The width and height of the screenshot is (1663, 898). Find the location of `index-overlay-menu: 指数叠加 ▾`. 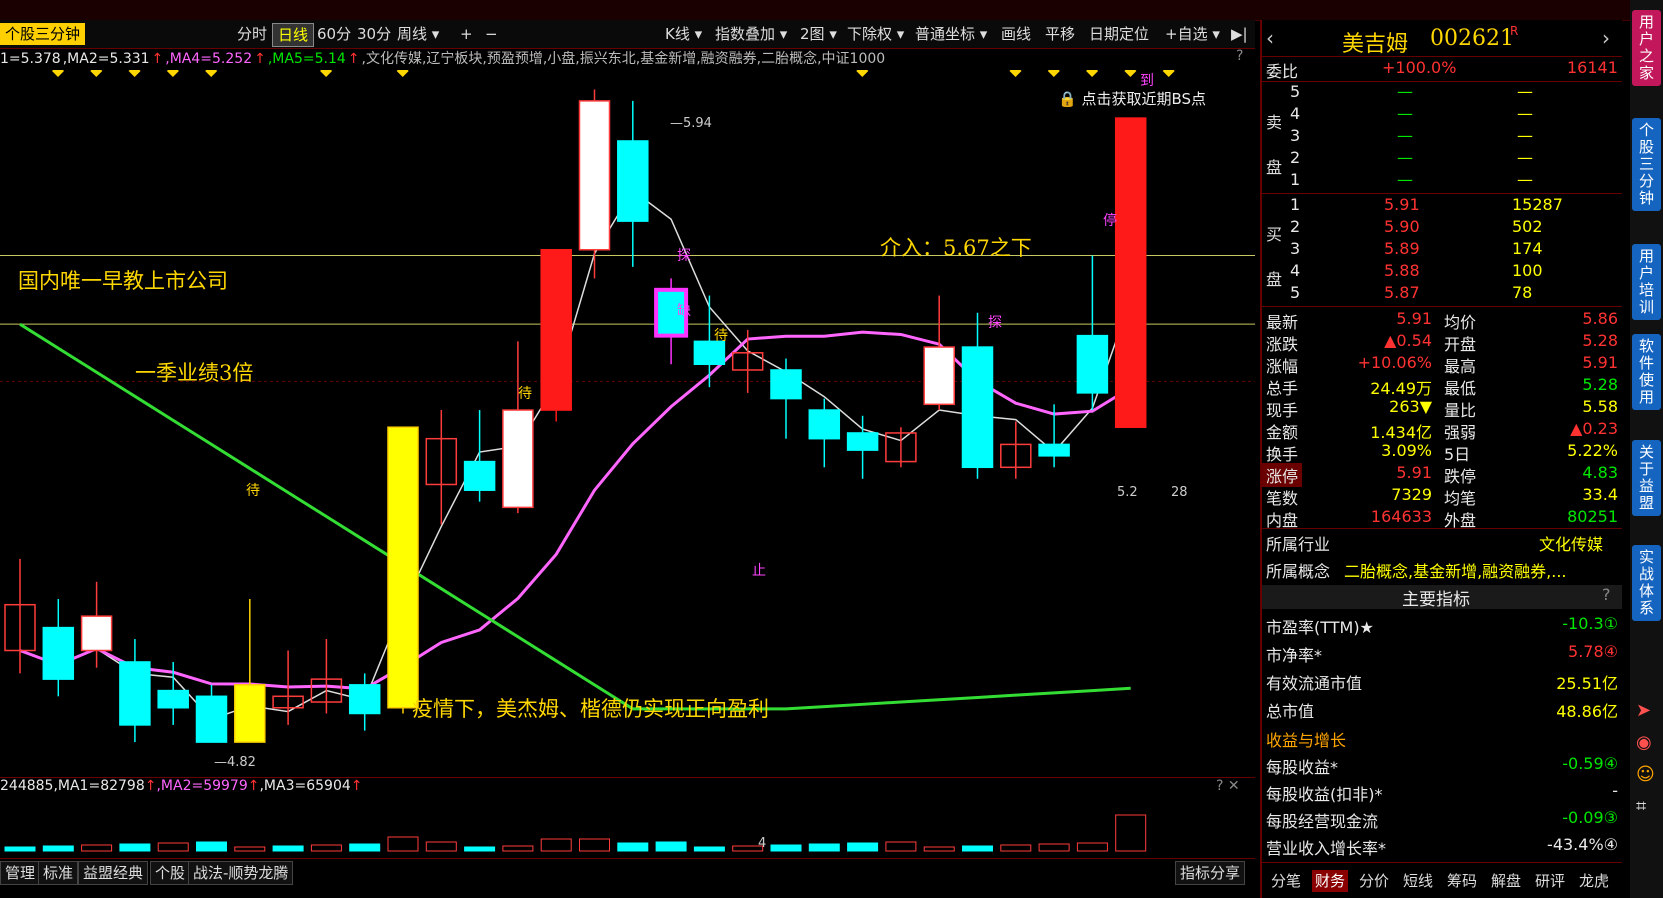

index-overlay-menu: 指数叠加 ▾ is located at coordinates (751, 34).